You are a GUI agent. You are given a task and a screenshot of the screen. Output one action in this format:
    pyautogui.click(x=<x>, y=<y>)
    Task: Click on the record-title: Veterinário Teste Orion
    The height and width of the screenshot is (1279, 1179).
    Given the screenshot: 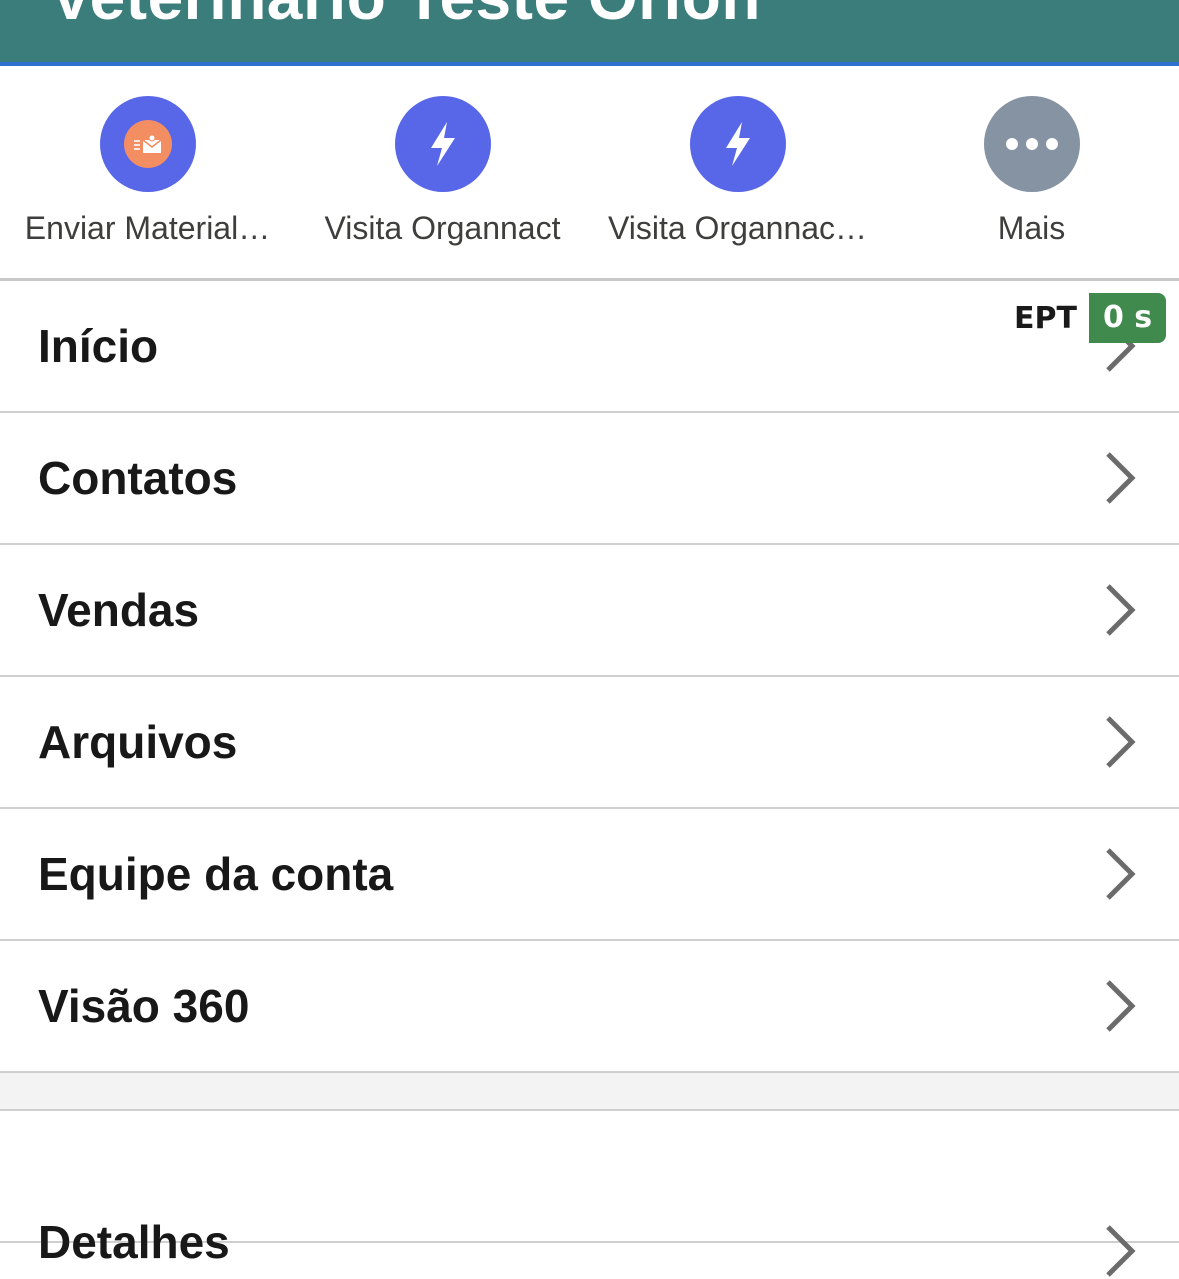 What is the action you would take?
    pyautogui.click(x=405, y=17)
    